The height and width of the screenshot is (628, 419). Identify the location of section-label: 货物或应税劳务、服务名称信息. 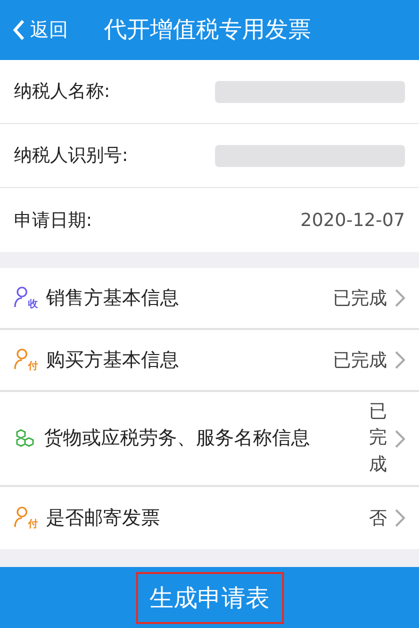
(177, 439).